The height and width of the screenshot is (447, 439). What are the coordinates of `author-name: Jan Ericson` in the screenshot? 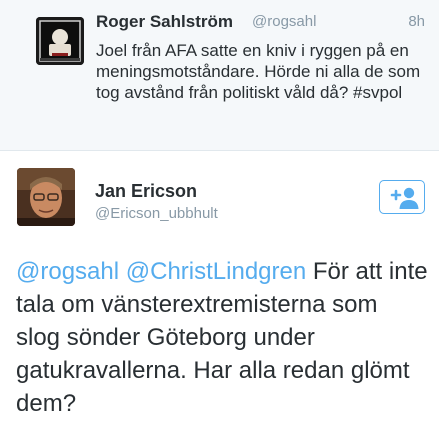 It's located at (146, 191).